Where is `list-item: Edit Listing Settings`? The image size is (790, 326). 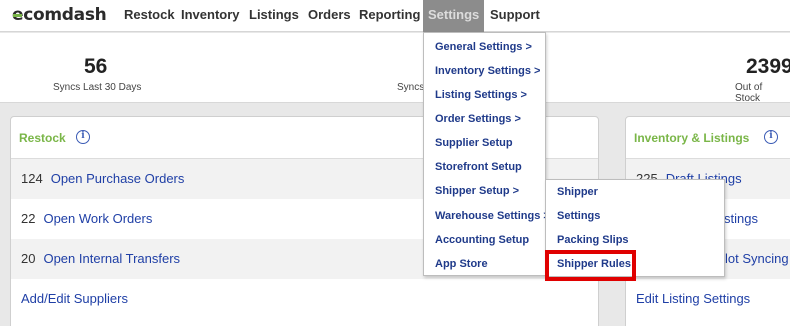
list-item: Edit Listing Settings is located at coordinates (708, 299).